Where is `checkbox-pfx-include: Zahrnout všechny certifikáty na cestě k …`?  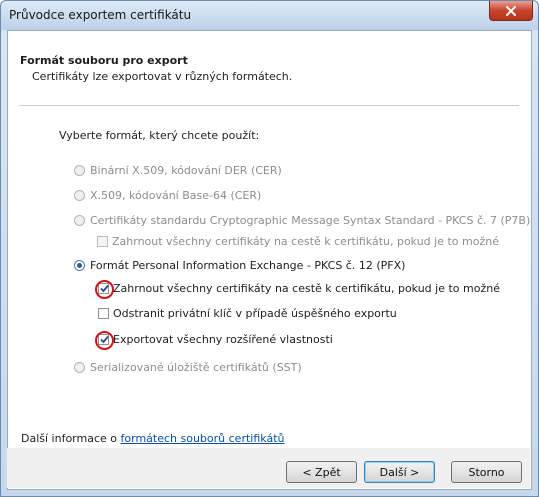 checkbox-pfx-include: Zahrnout všechny certifikáty na cestě k … is located at coordinates (297, 289).